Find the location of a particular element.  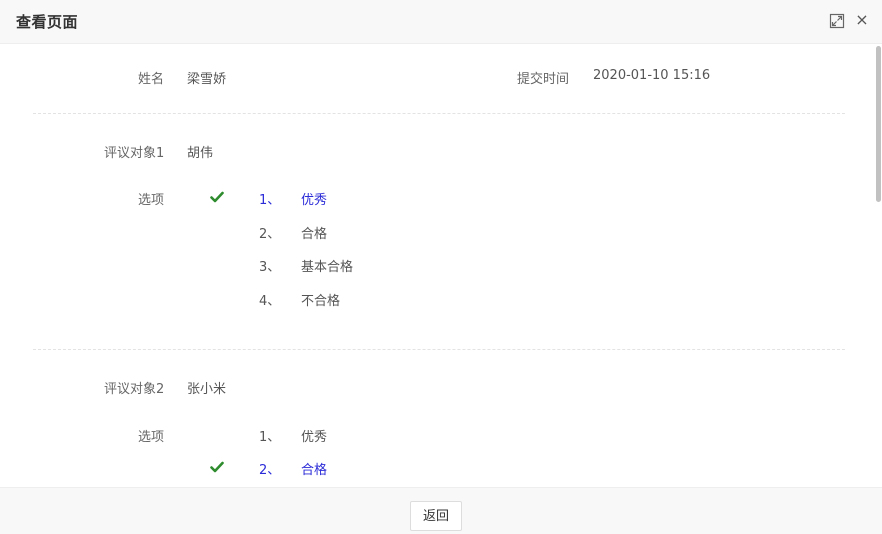

name-label: 姓名 is located at coordinates (151, 79).